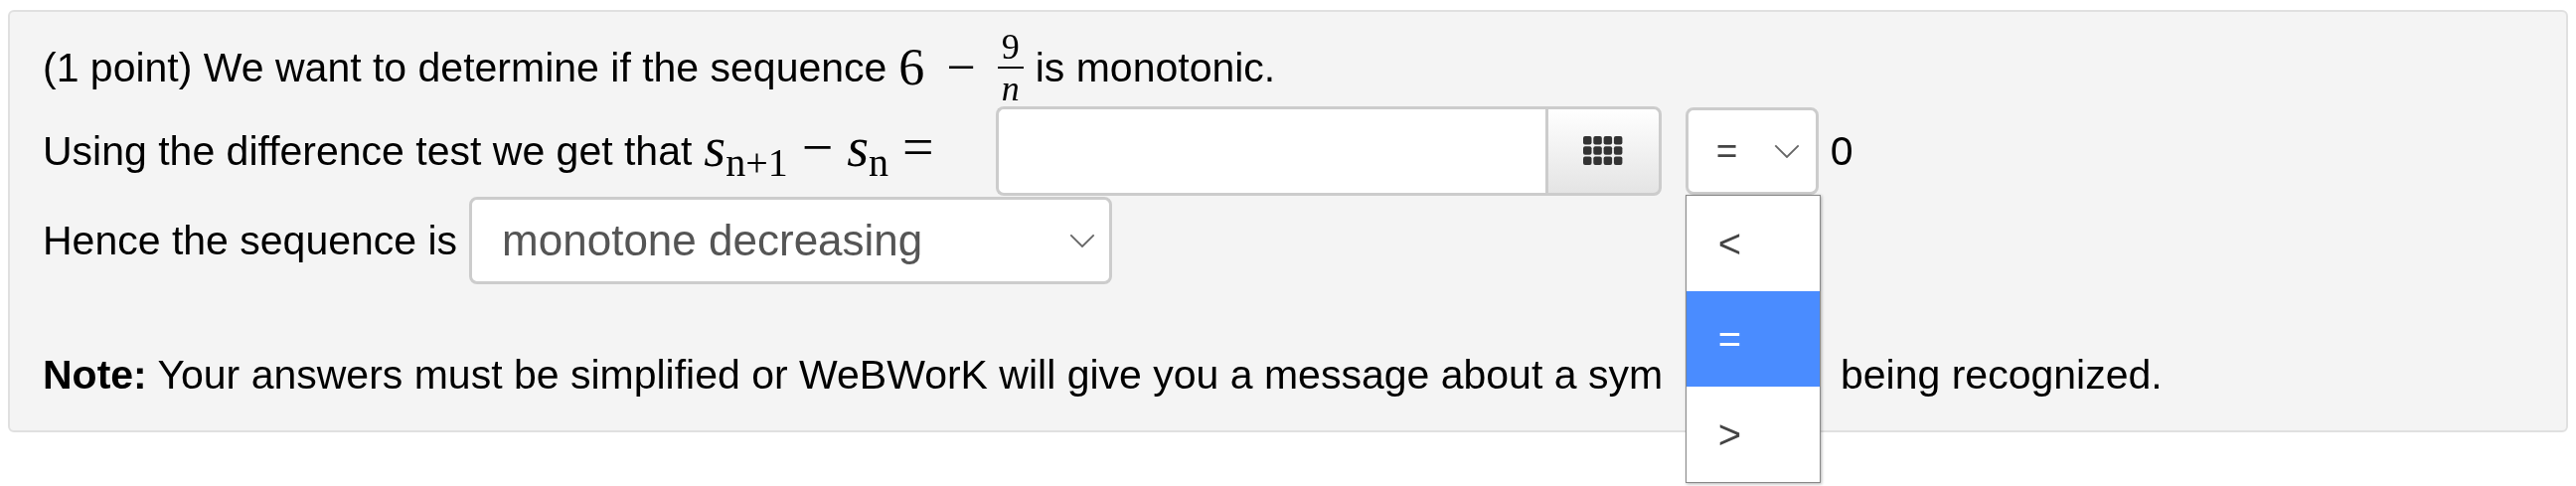  I want to click on problem-text: is monotonic., so click(1155, 68).